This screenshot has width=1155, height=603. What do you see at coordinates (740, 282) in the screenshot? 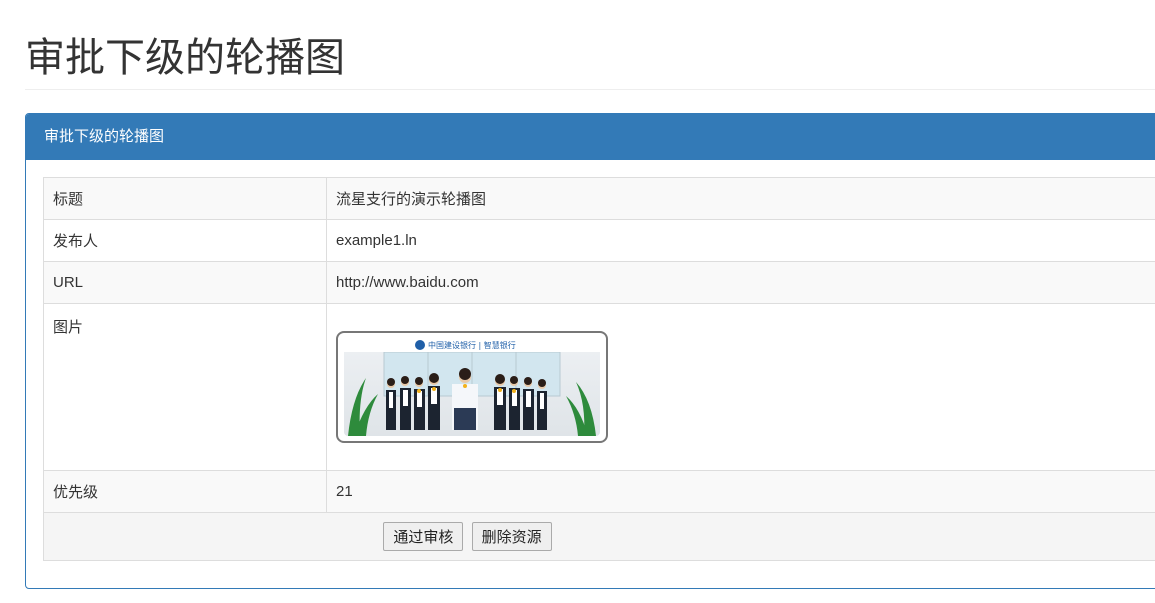
I see `url-value: http://www.baidu.com` at bounding box center [740, 282].